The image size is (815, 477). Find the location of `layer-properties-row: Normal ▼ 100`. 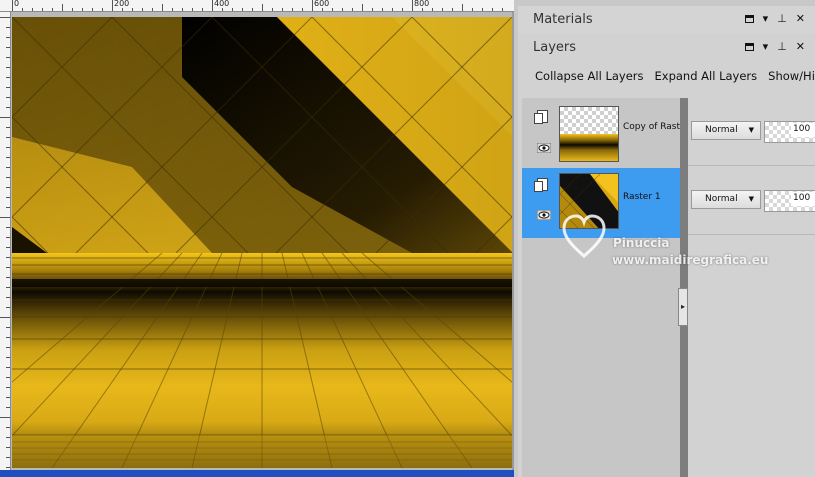

layer-properties-row: Normal ▼ 100 is located at coordinates (751, 130).